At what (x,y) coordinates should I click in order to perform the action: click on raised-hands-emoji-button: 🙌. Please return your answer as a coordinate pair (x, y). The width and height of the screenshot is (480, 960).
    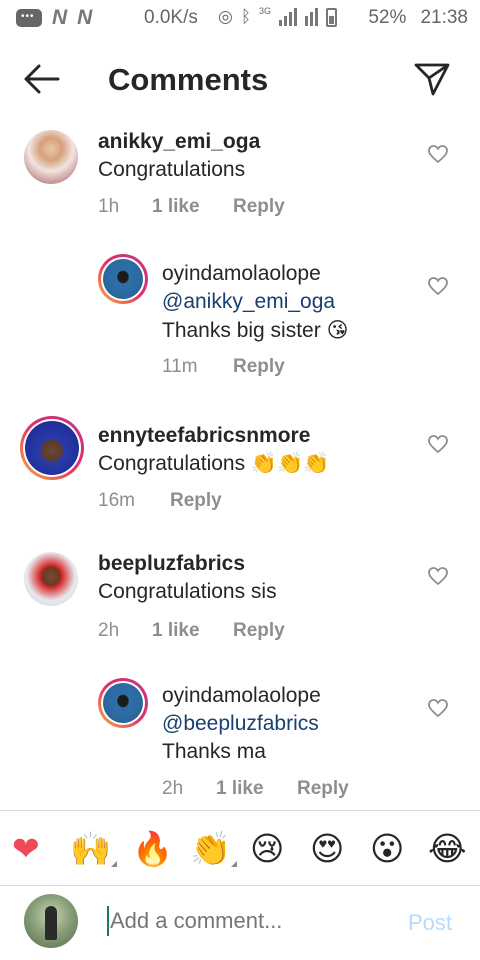
    Looking at the image, I should click on (94, 849).